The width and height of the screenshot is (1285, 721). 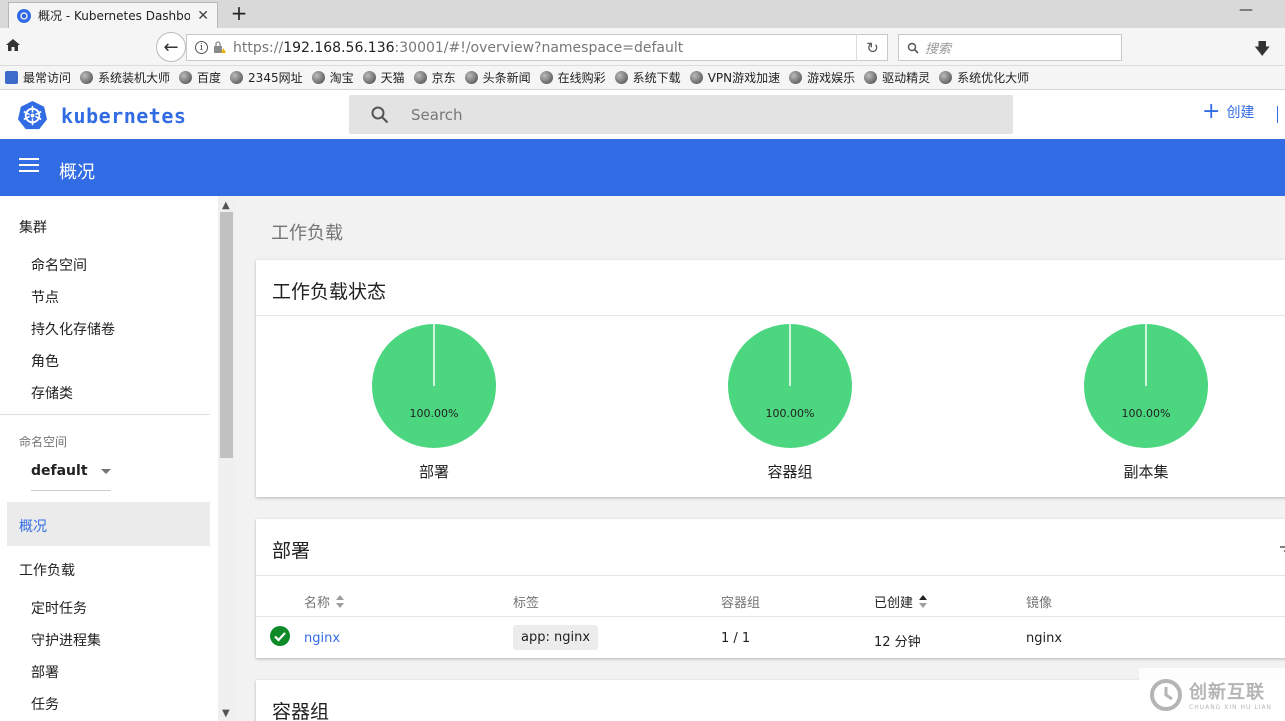 What do you see at coordinates (790, 472) in the screenshot?
I see `pie-label-pods: 容器组` at bounding box center [790, 472].